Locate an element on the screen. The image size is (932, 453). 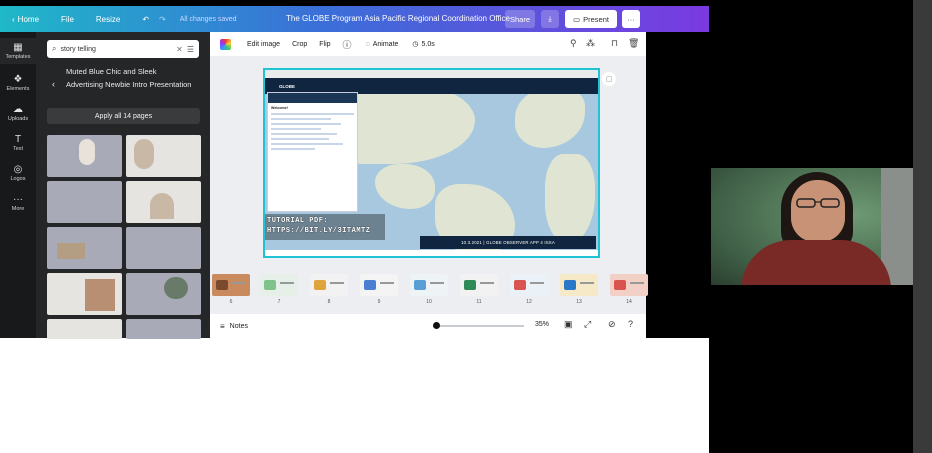
lock-icon: ⊓ is located at coordinates (614, 43).